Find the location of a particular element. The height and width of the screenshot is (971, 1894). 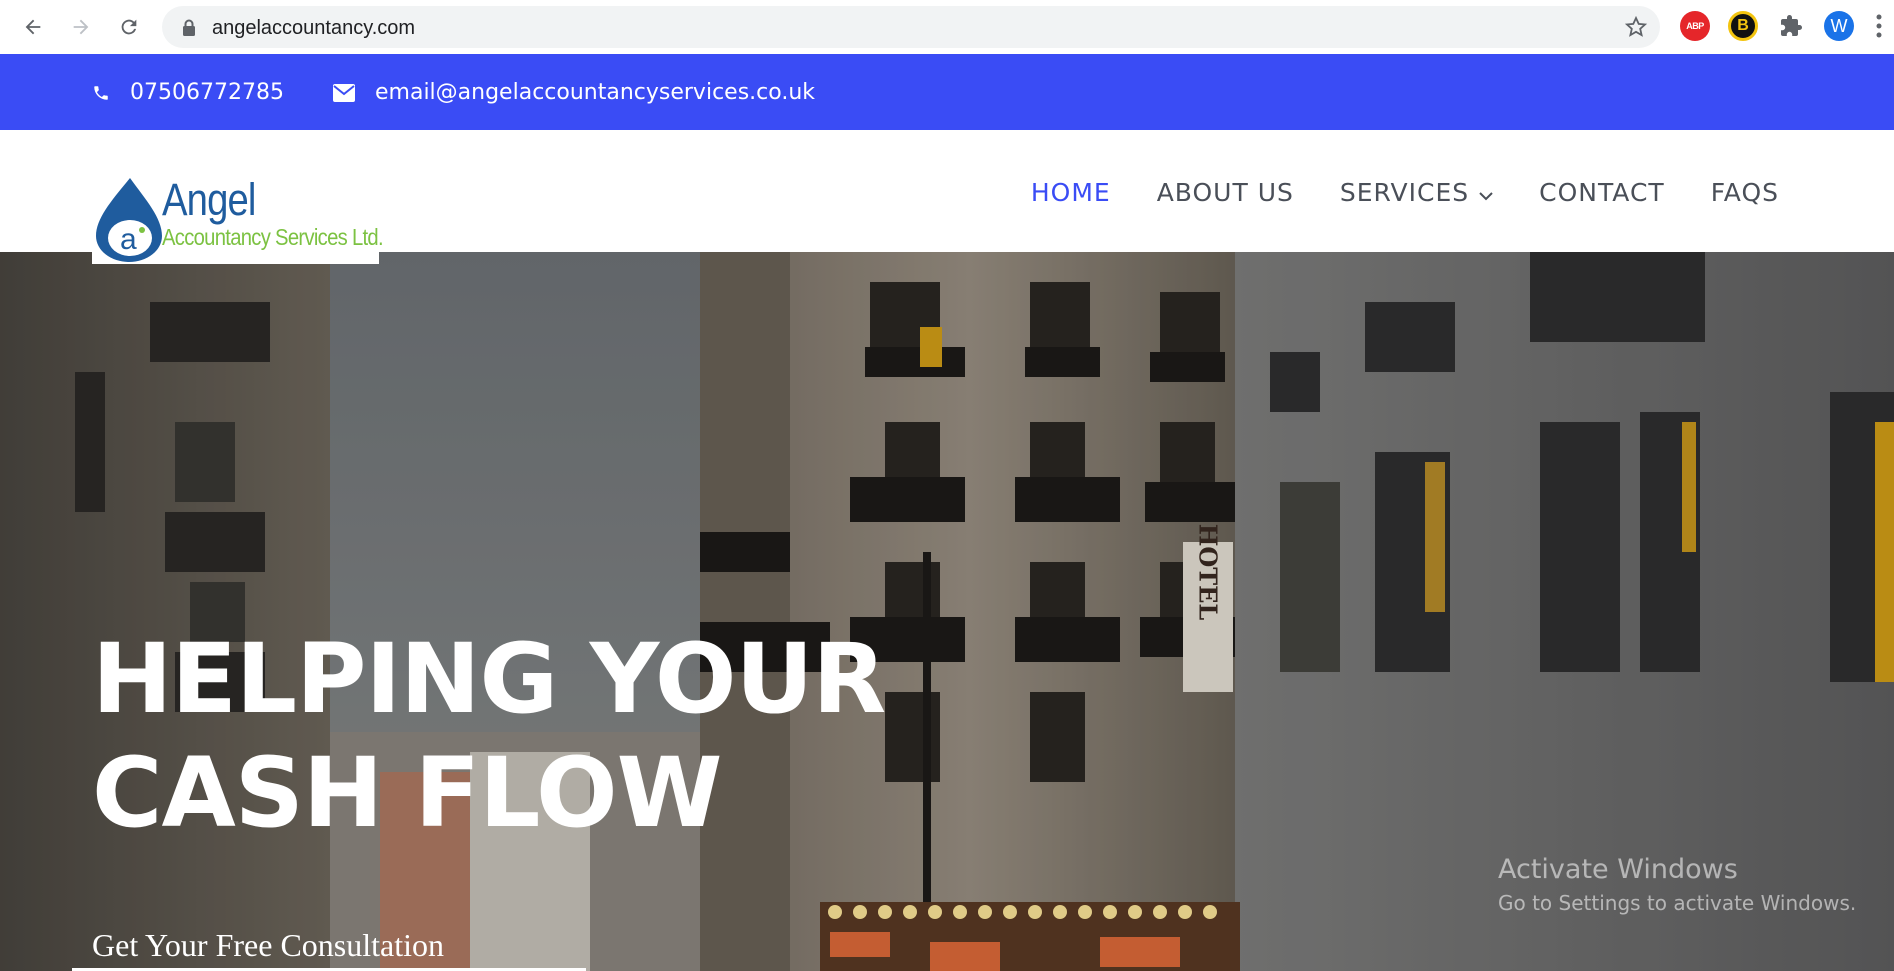

hero-headline: HELPING YOUR CASH FLOW is located at coordinates (489, 736).